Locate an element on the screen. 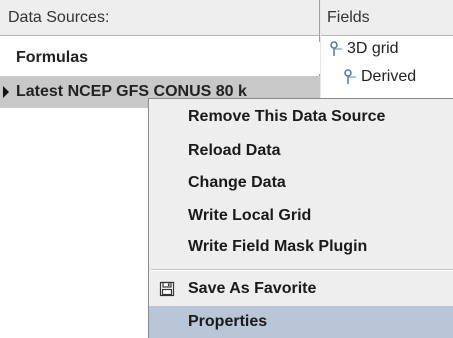 The height and width of the screenshot is (338, 453). menu-item-label: Change Data is located at coordinates (237, 182).